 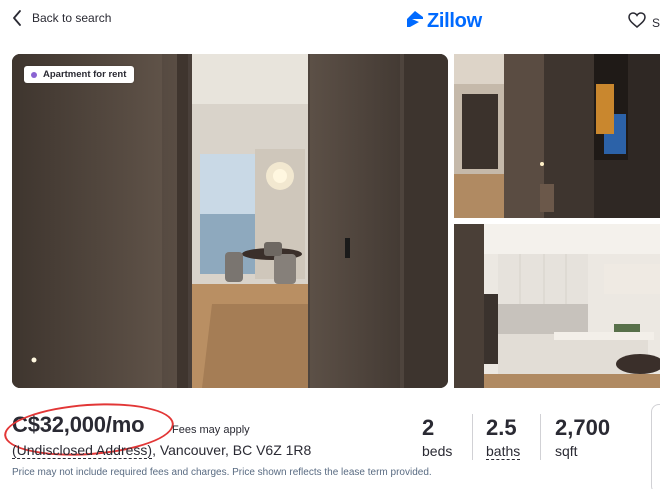 I want to click on top-bar: Back to search Zillow S, so click(x=330, y=22).